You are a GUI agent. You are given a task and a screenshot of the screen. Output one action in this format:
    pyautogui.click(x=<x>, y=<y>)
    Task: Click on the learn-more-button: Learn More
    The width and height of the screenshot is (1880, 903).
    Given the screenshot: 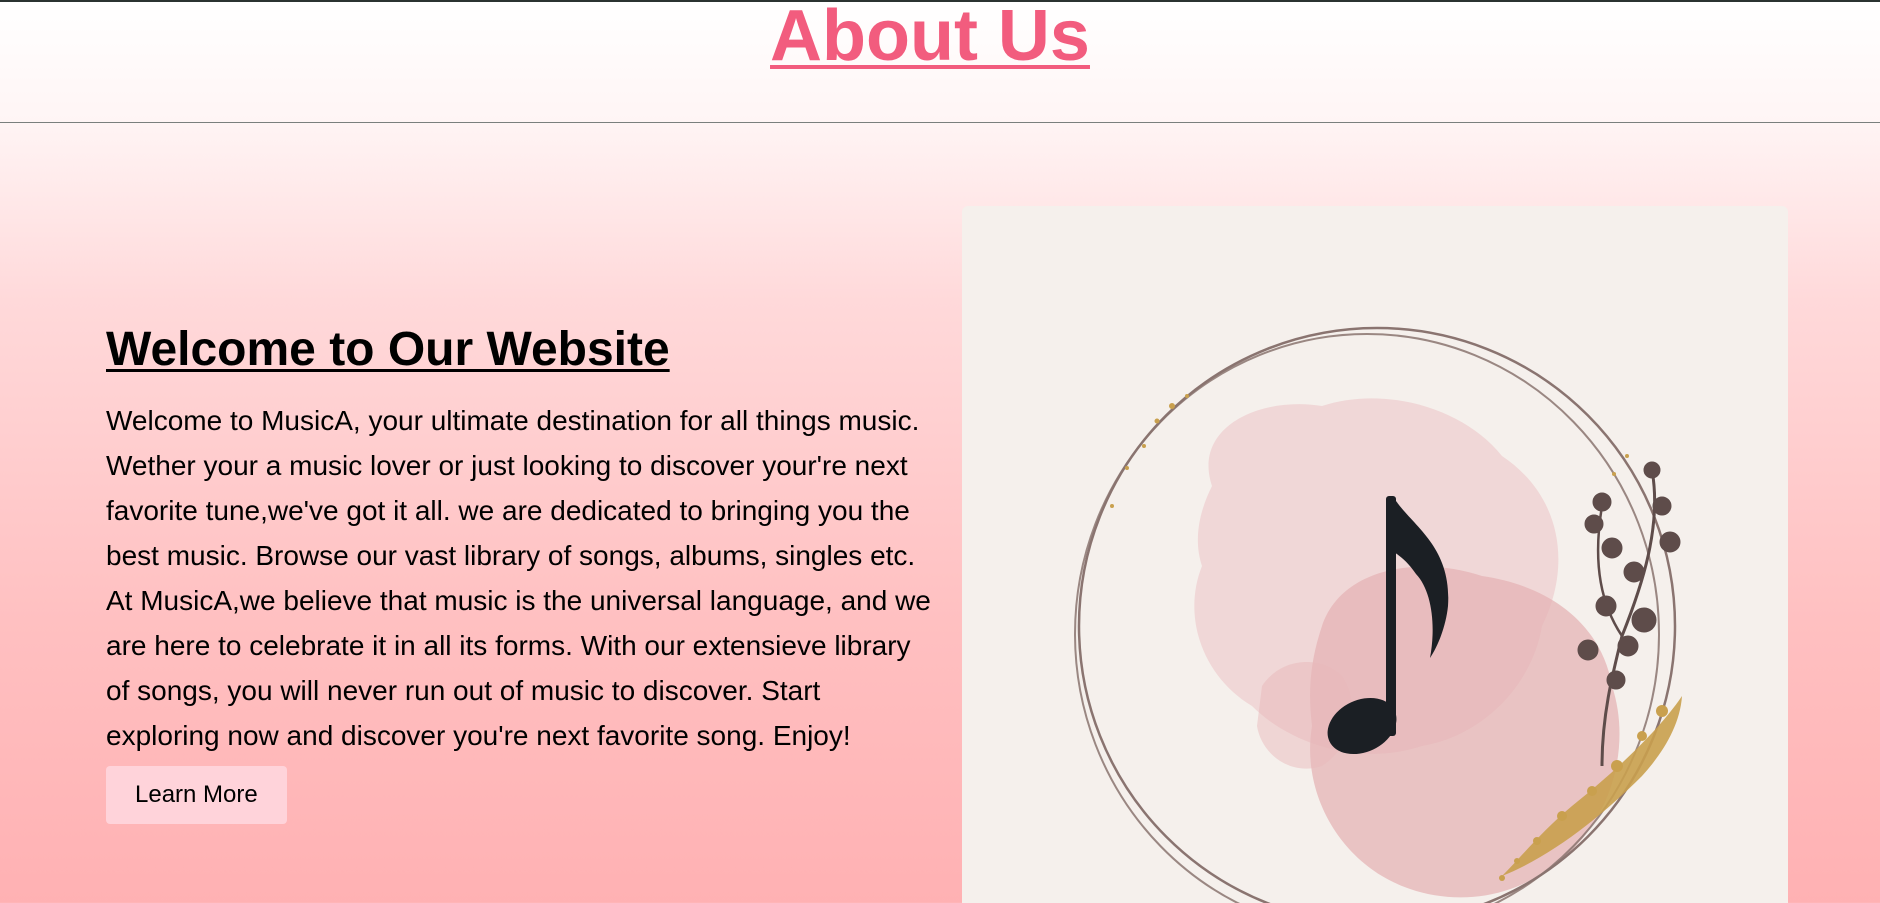 What is the action you would take?
    pyautogui.click(x=196, y=795)
    